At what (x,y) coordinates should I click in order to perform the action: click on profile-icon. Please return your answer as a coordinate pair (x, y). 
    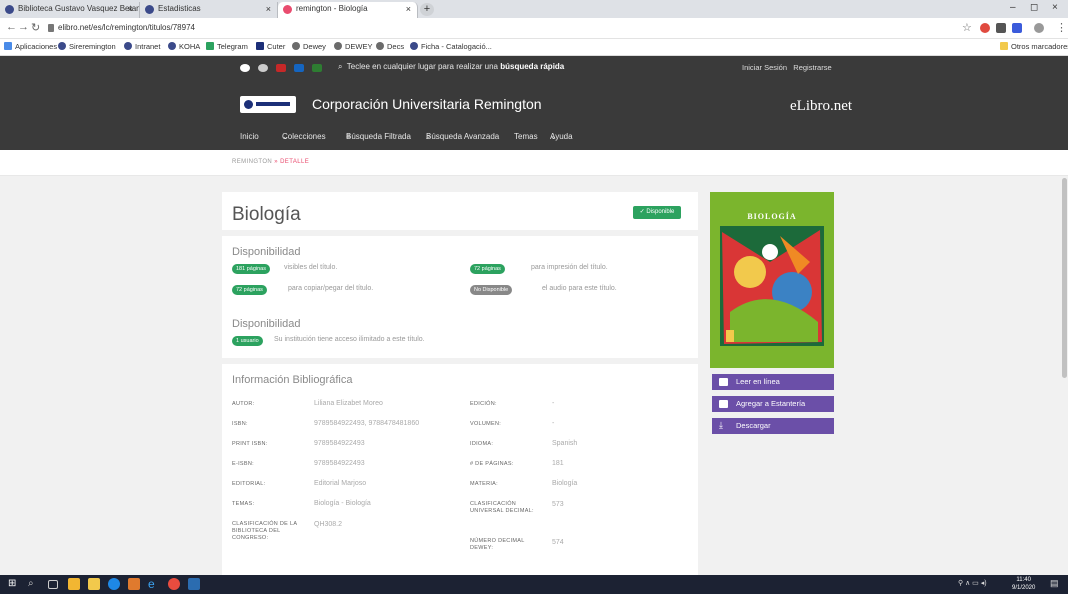
    Looking at the image, I should click on (1039, 28).